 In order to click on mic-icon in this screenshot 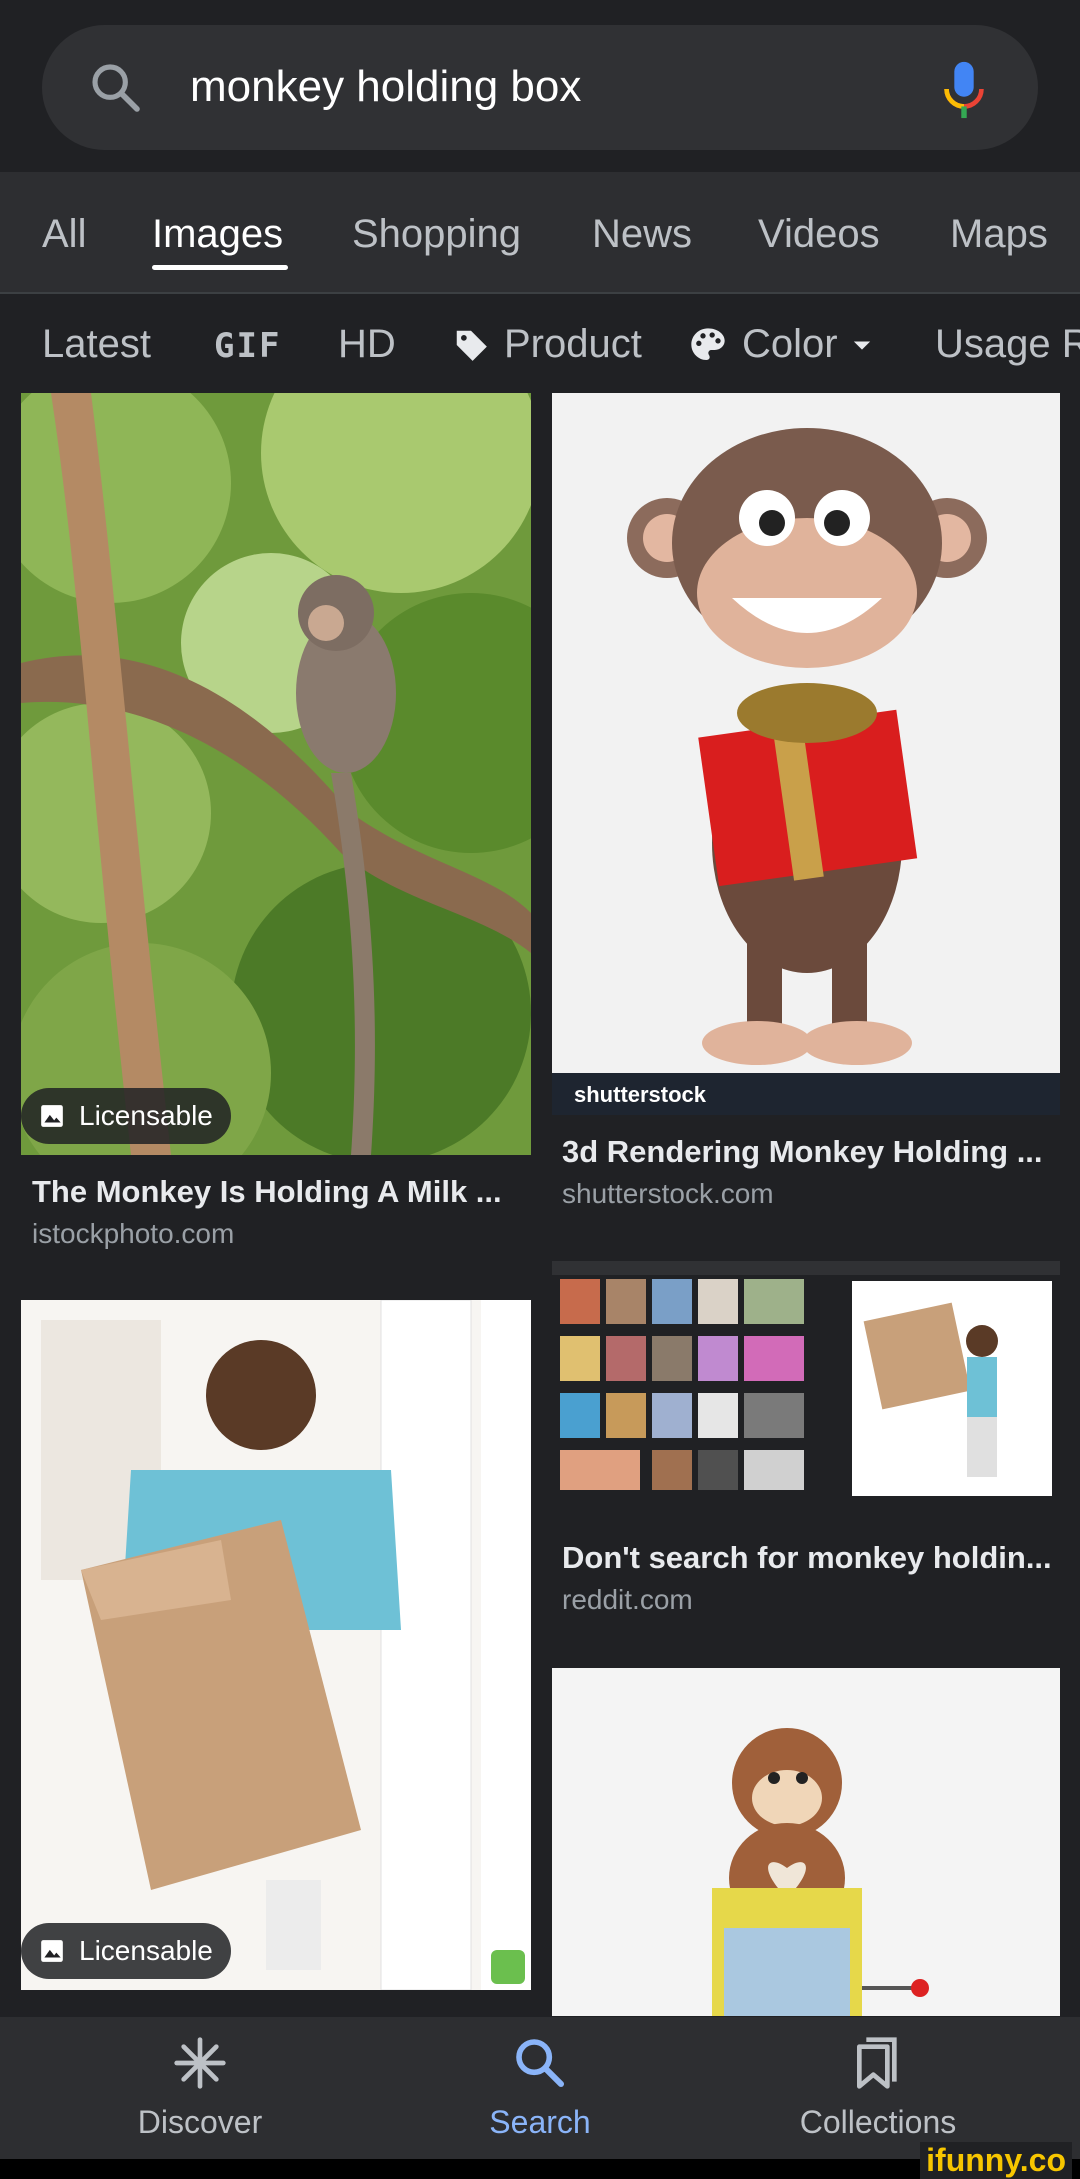, I will do `click(964, 89)`.